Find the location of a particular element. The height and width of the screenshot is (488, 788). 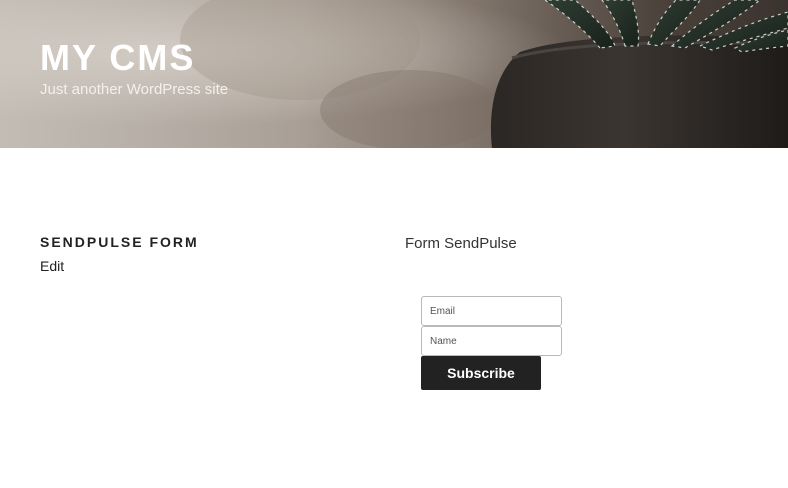

name-field is located at coordinates (491, 341).